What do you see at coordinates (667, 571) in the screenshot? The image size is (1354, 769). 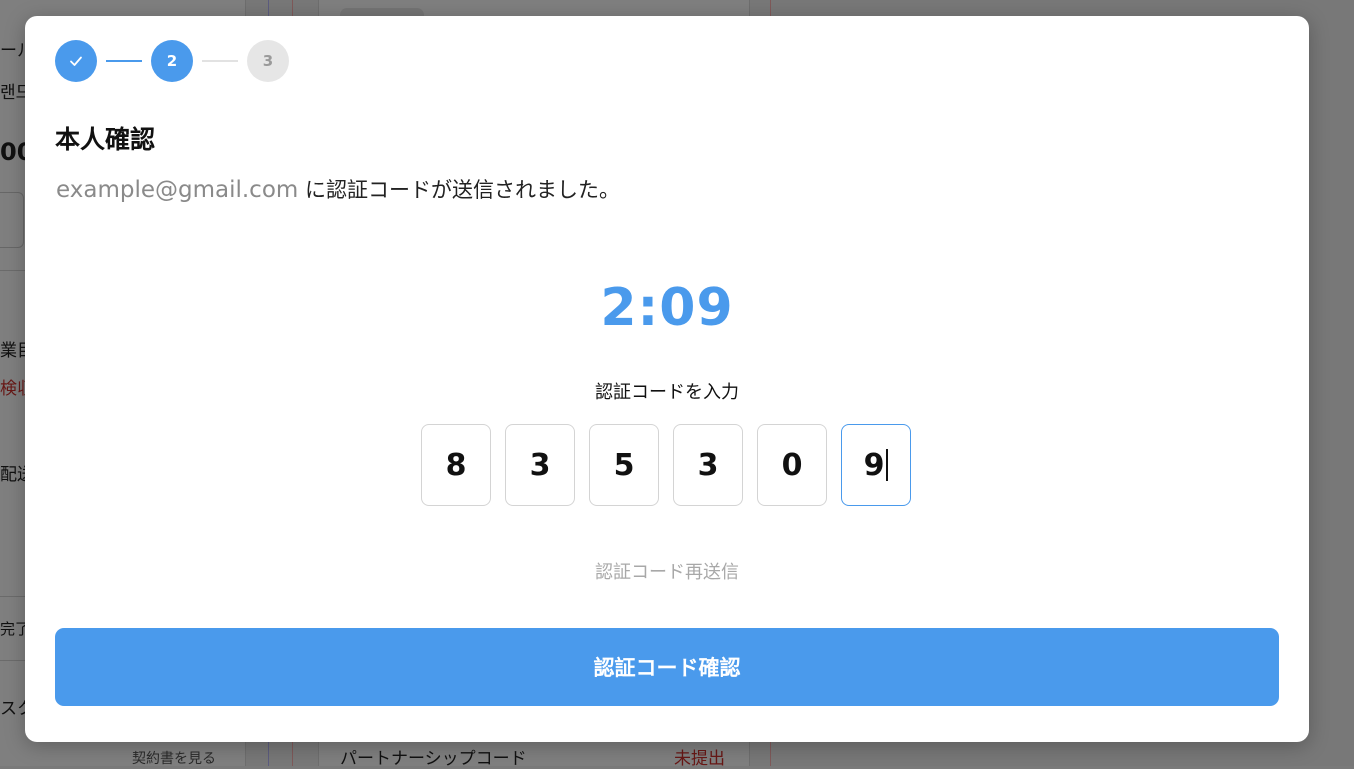 I see `resend-code-link: 認証コード再送信` at bounding box center [667, 571].